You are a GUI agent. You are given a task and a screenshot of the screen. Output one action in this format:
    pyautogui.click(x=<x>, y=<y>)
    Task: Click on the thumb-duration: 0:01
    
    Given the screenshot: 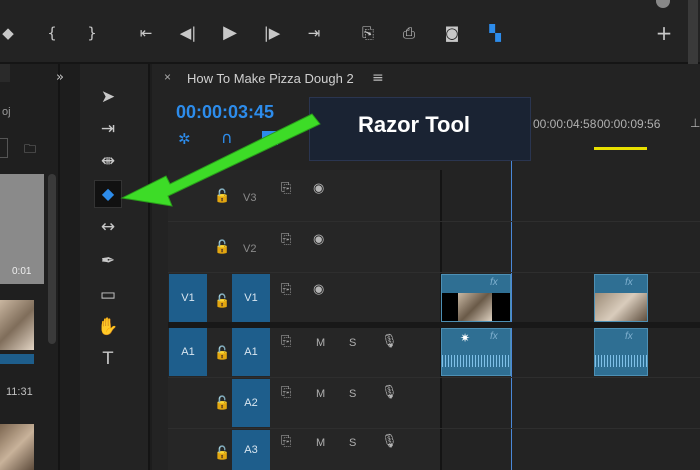 What is the action you would take?
    pyautogui.click(x=22, y=271)
    